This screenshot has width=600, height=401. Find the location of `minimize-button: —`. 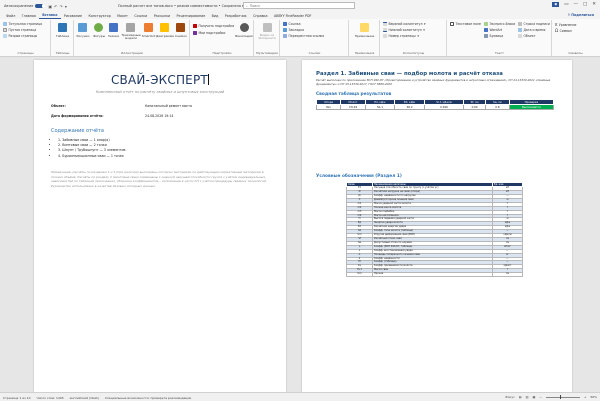

minimize-button: — is located at coordinates (575, 4).